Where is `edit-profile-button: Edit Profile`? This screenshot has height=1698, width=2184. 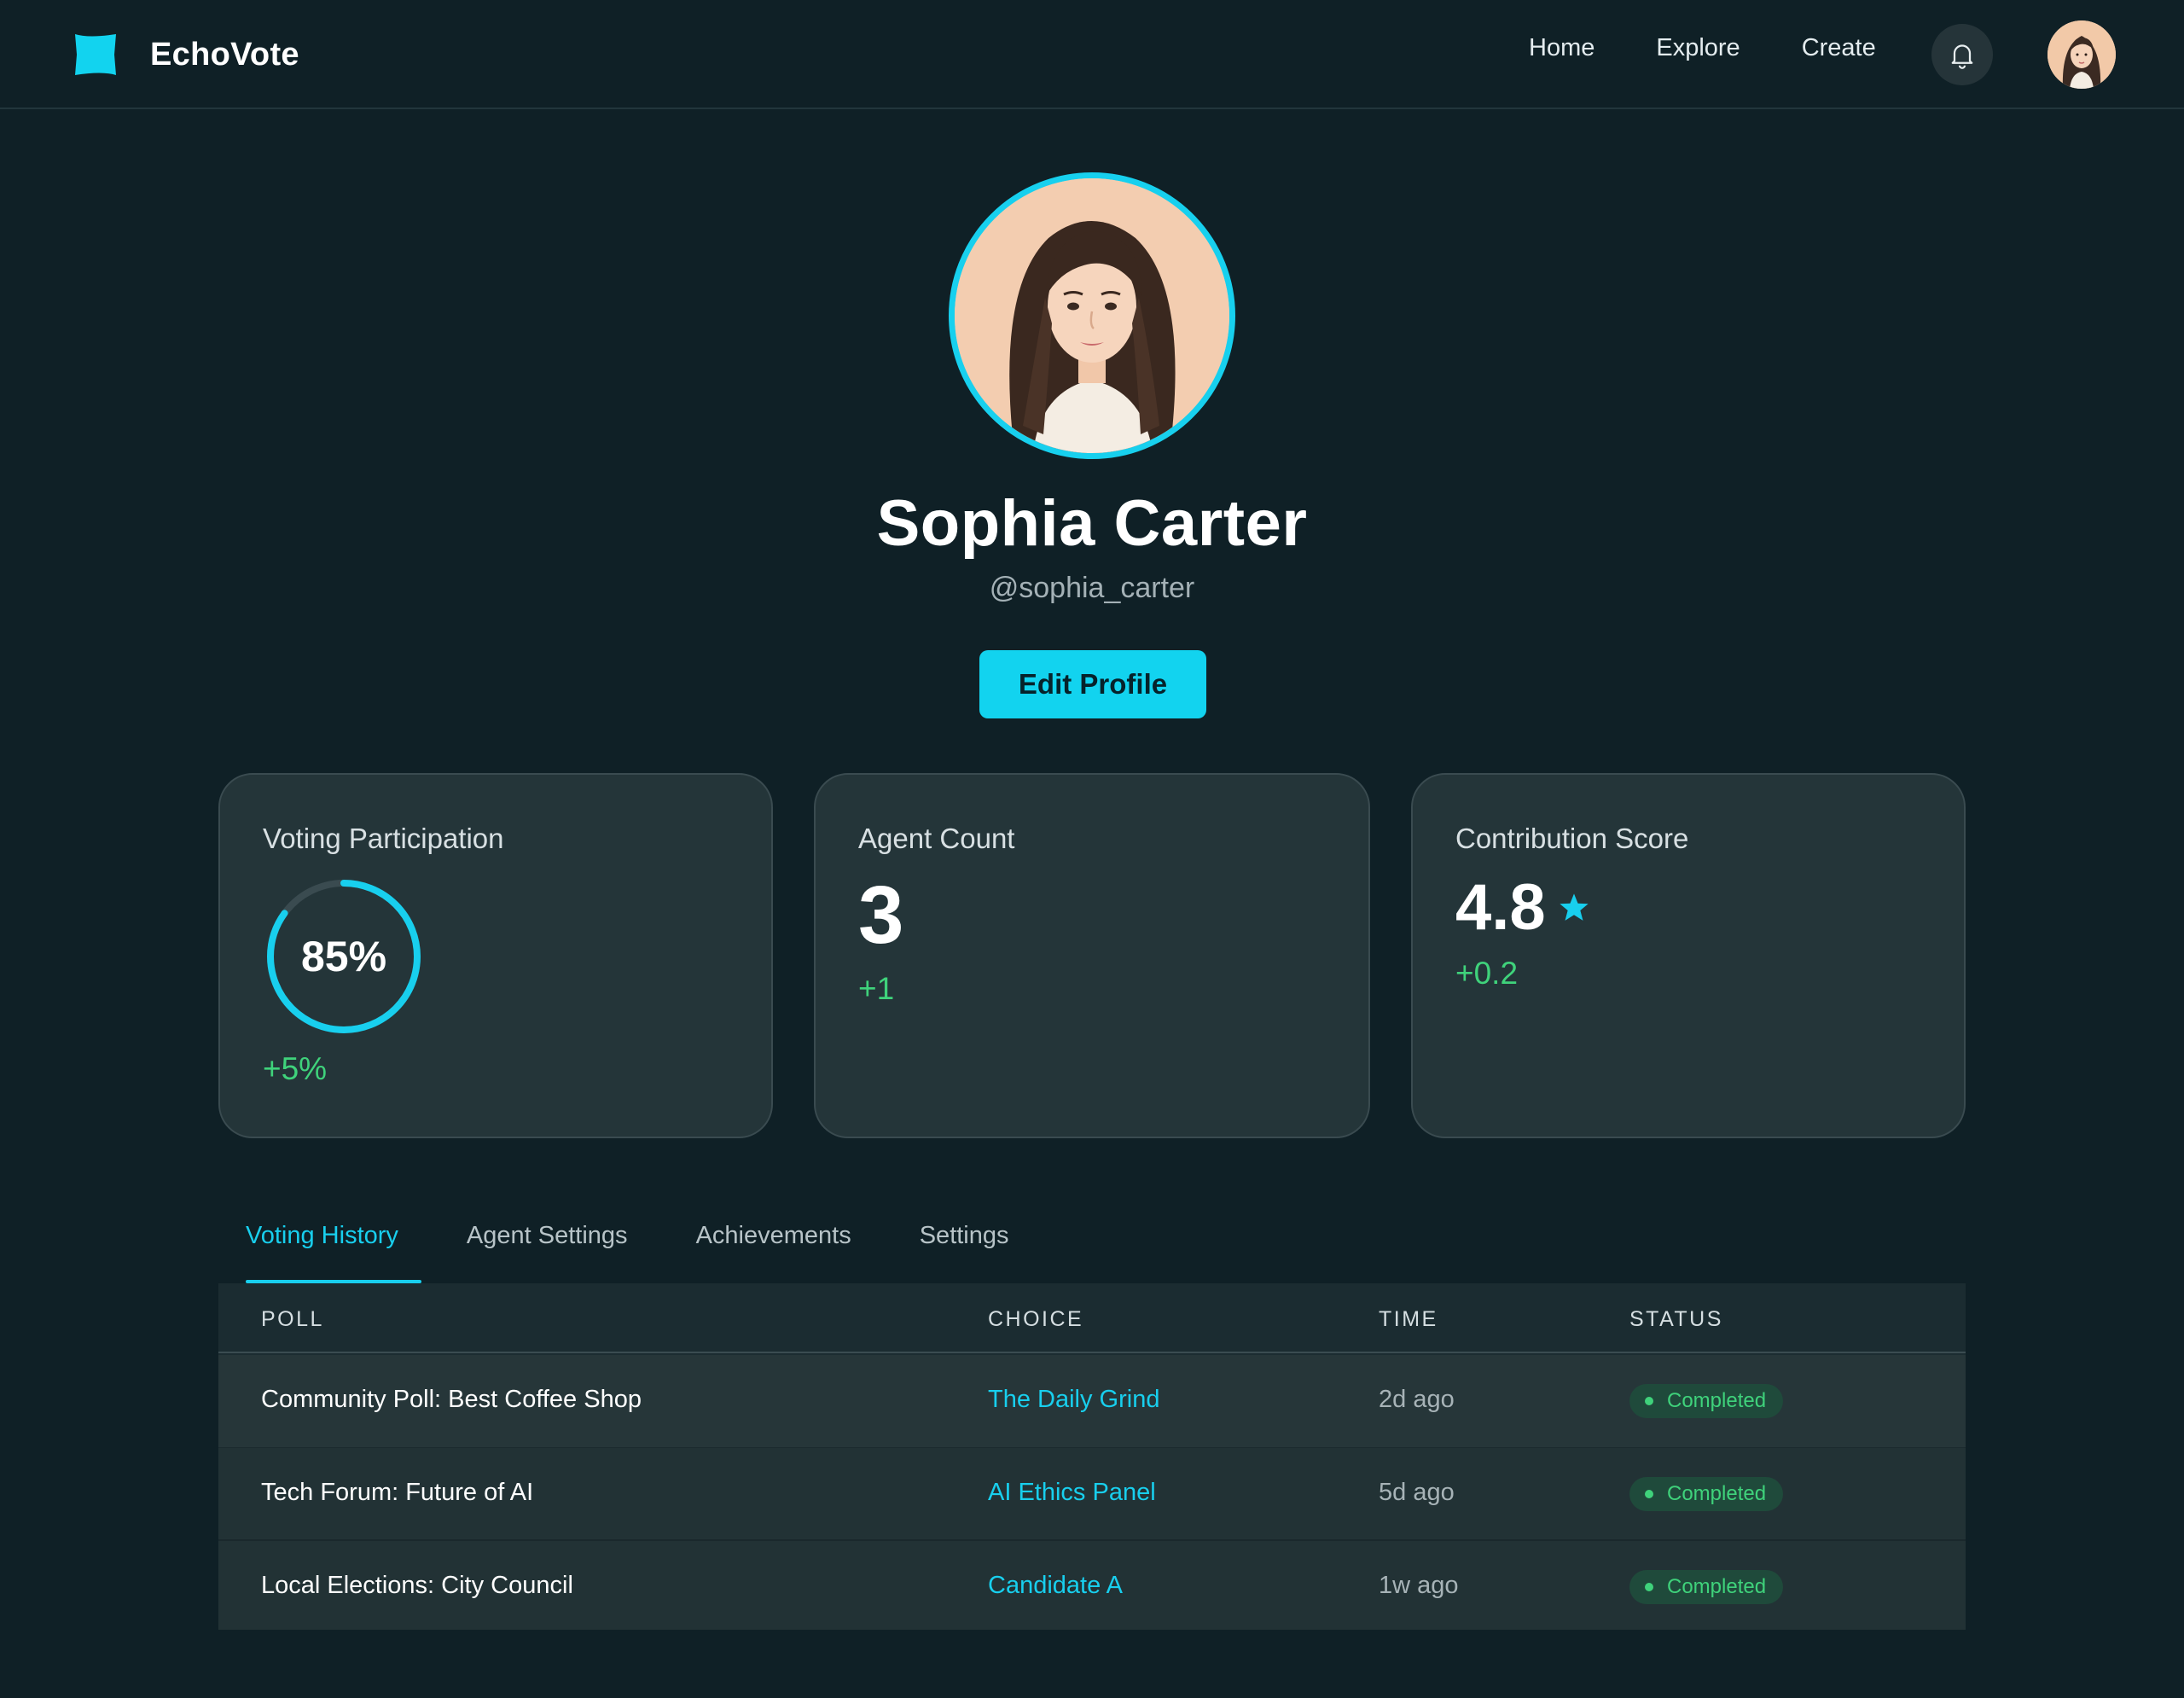 edit-profile-button: Edit Profile is located at coordinates (1093, 684).